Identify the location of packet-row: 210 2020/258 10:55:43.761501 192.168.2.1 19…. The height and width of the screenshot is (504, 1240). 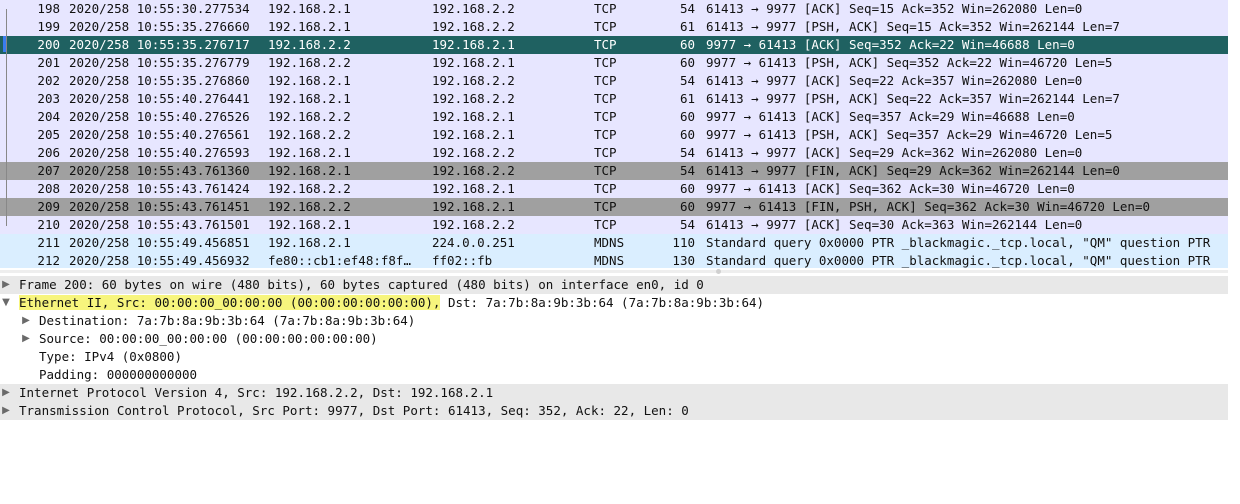
(614, 225).